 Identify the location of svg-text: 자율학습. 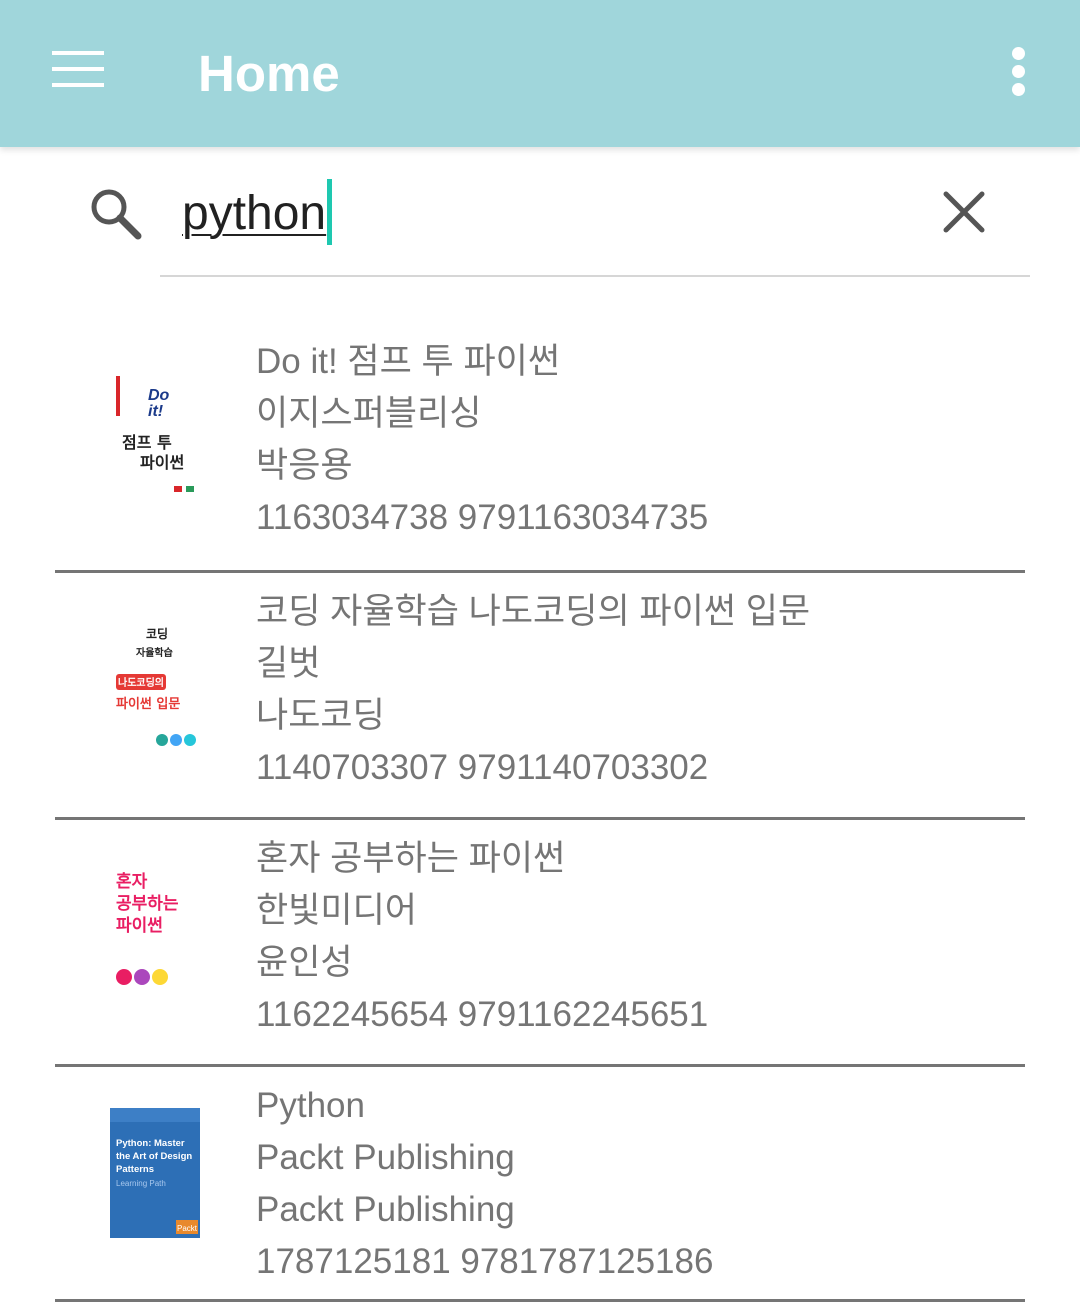
(154, 652).